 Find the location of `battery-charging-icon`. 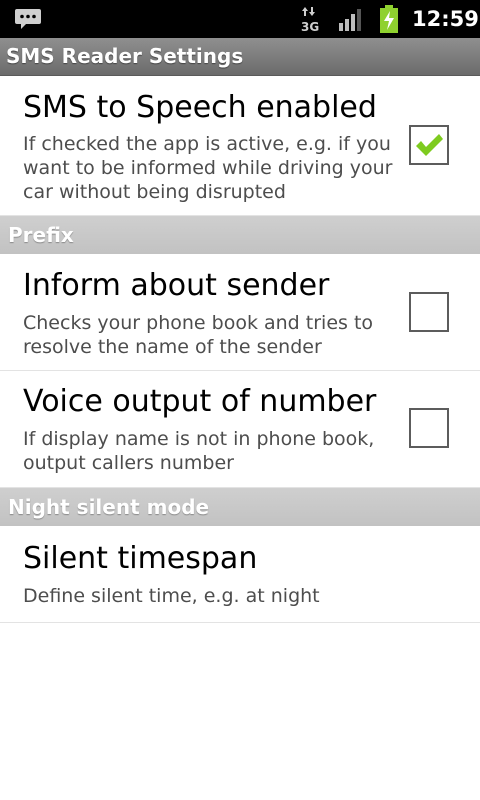

battery-charging-icon is located at coordinates (389, 19).